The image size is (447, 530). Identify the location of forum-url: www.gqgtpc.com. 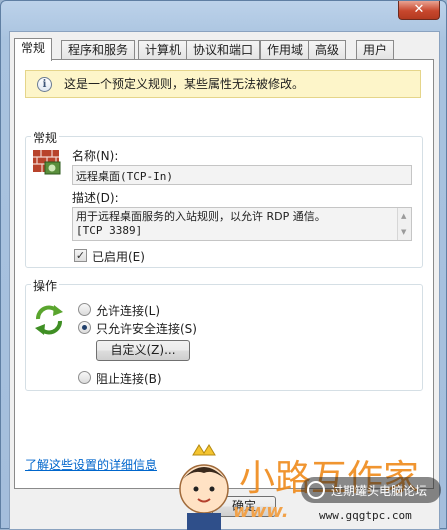
(365, 515).